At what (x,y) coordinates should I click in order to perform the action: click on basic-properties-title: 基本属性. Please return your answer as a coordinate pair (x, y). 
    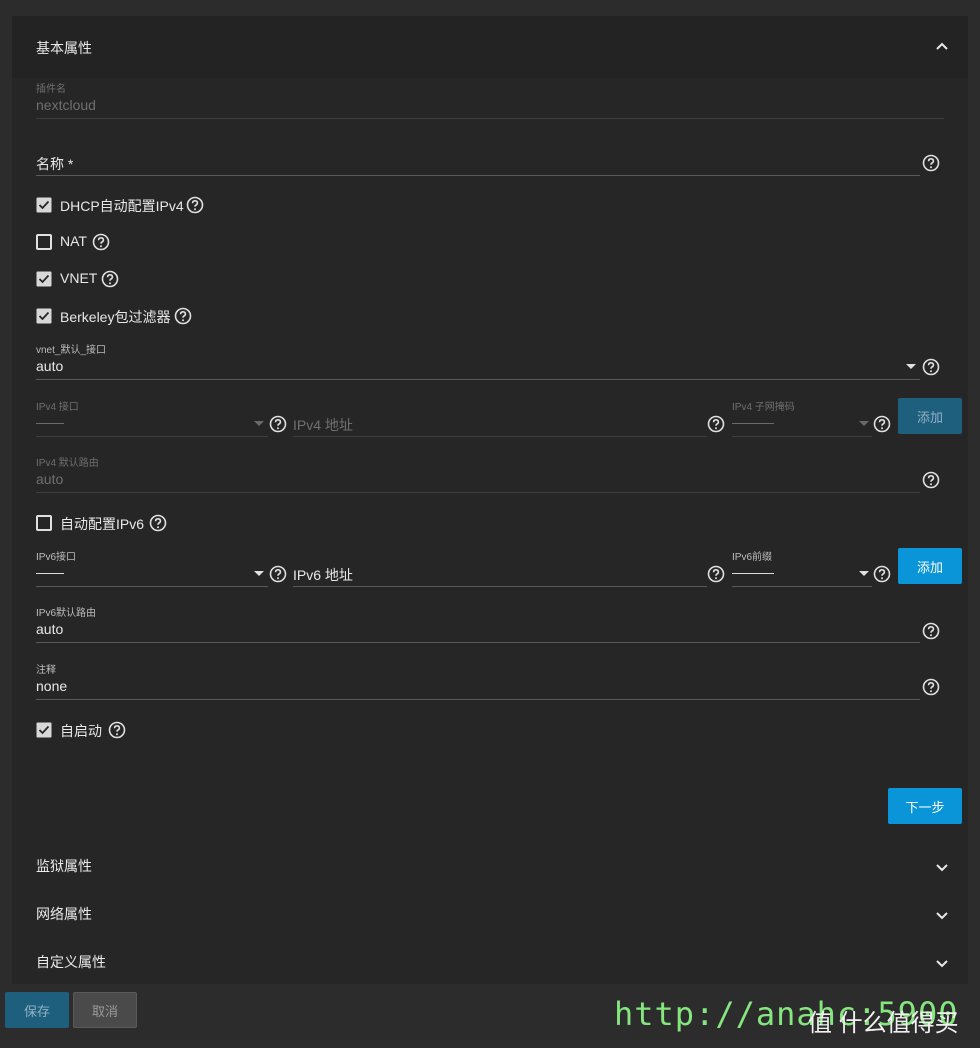
    Looking at the image, I should click on (64, 48).